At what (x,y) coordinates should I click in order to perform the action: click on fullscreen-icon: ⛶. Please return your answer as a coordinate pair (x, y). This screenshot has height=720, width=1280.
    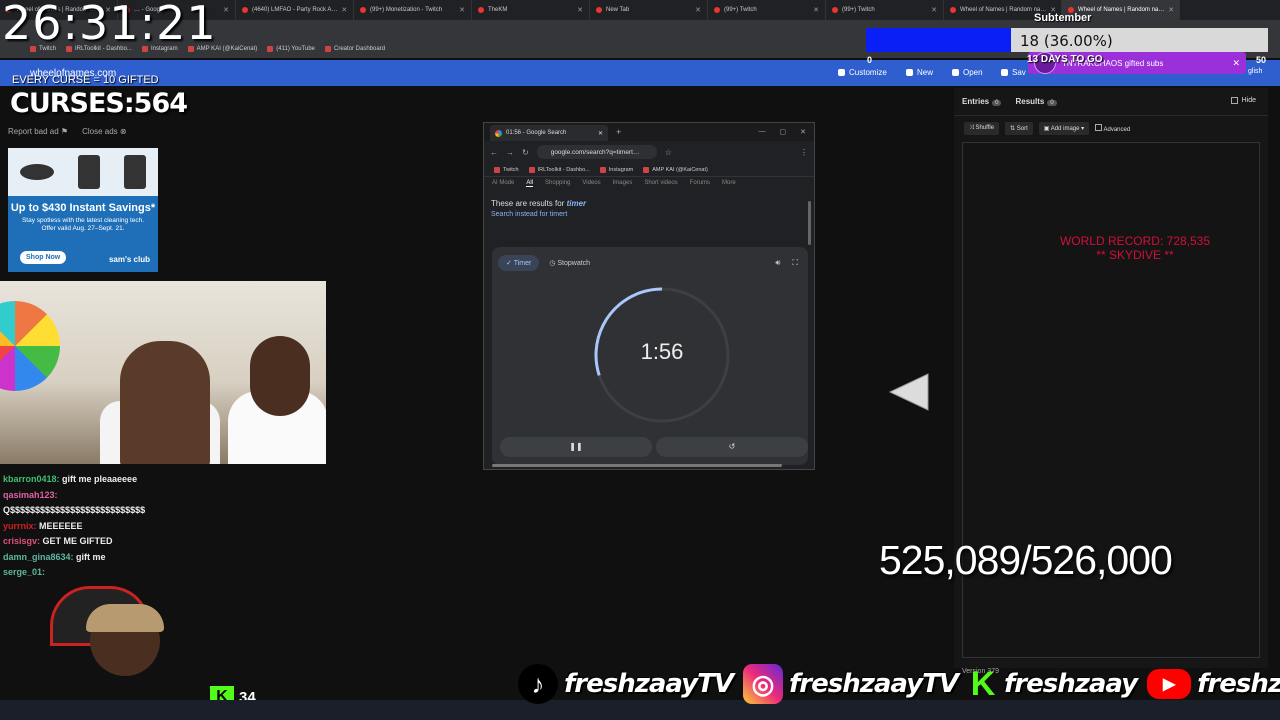
    Looking at the image, I should click on (795, 263).